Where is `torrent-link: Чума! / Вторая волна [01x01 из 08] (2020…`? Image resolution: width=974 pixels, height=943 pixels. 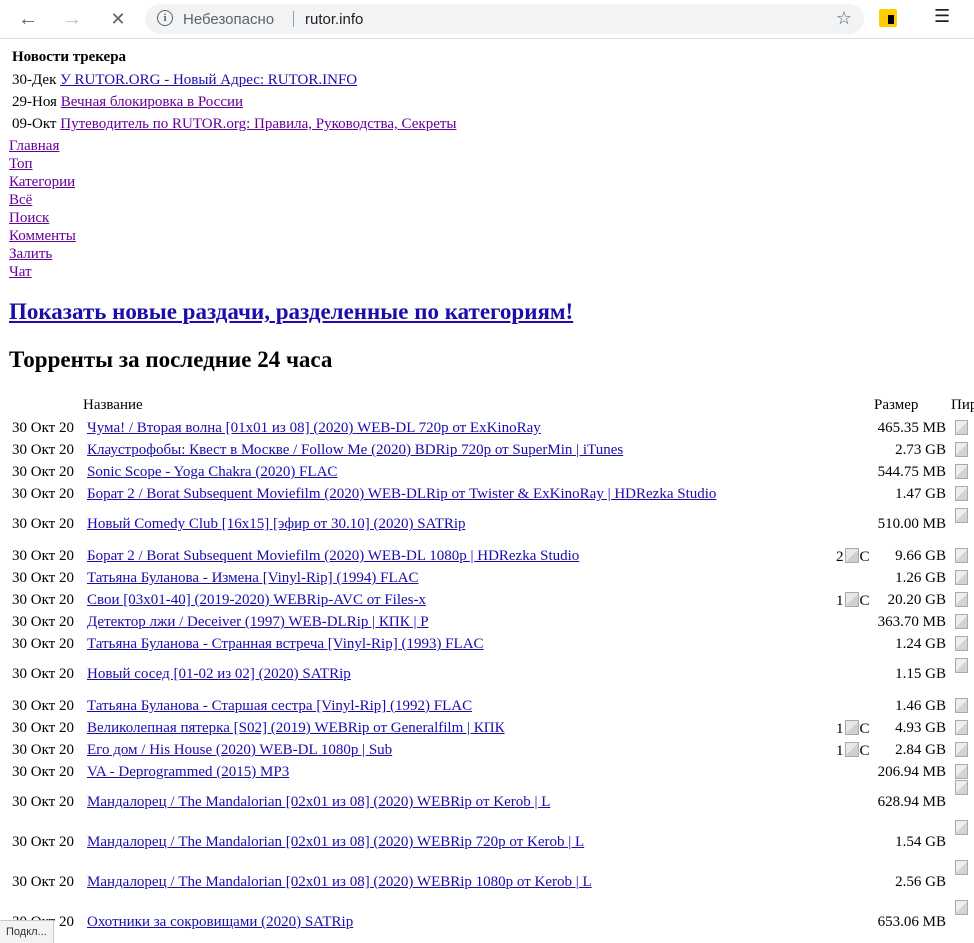 torrent-link: Чума! / Вторая волна [01x01 из 08] (2020… is located at coordinates (314, 428).